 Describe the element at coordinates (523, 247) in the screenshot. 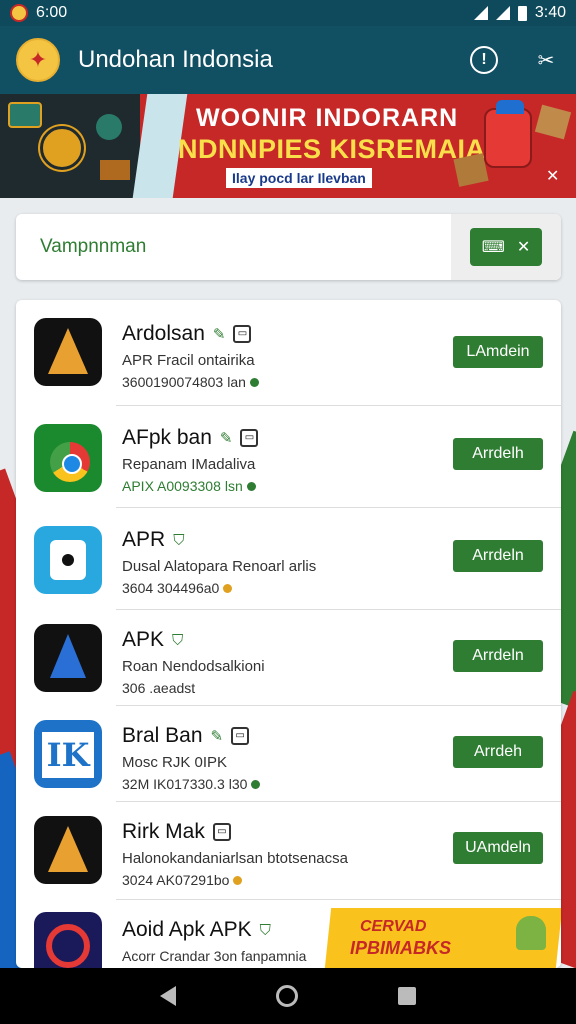

I see `close-icon: ✕` at that location.